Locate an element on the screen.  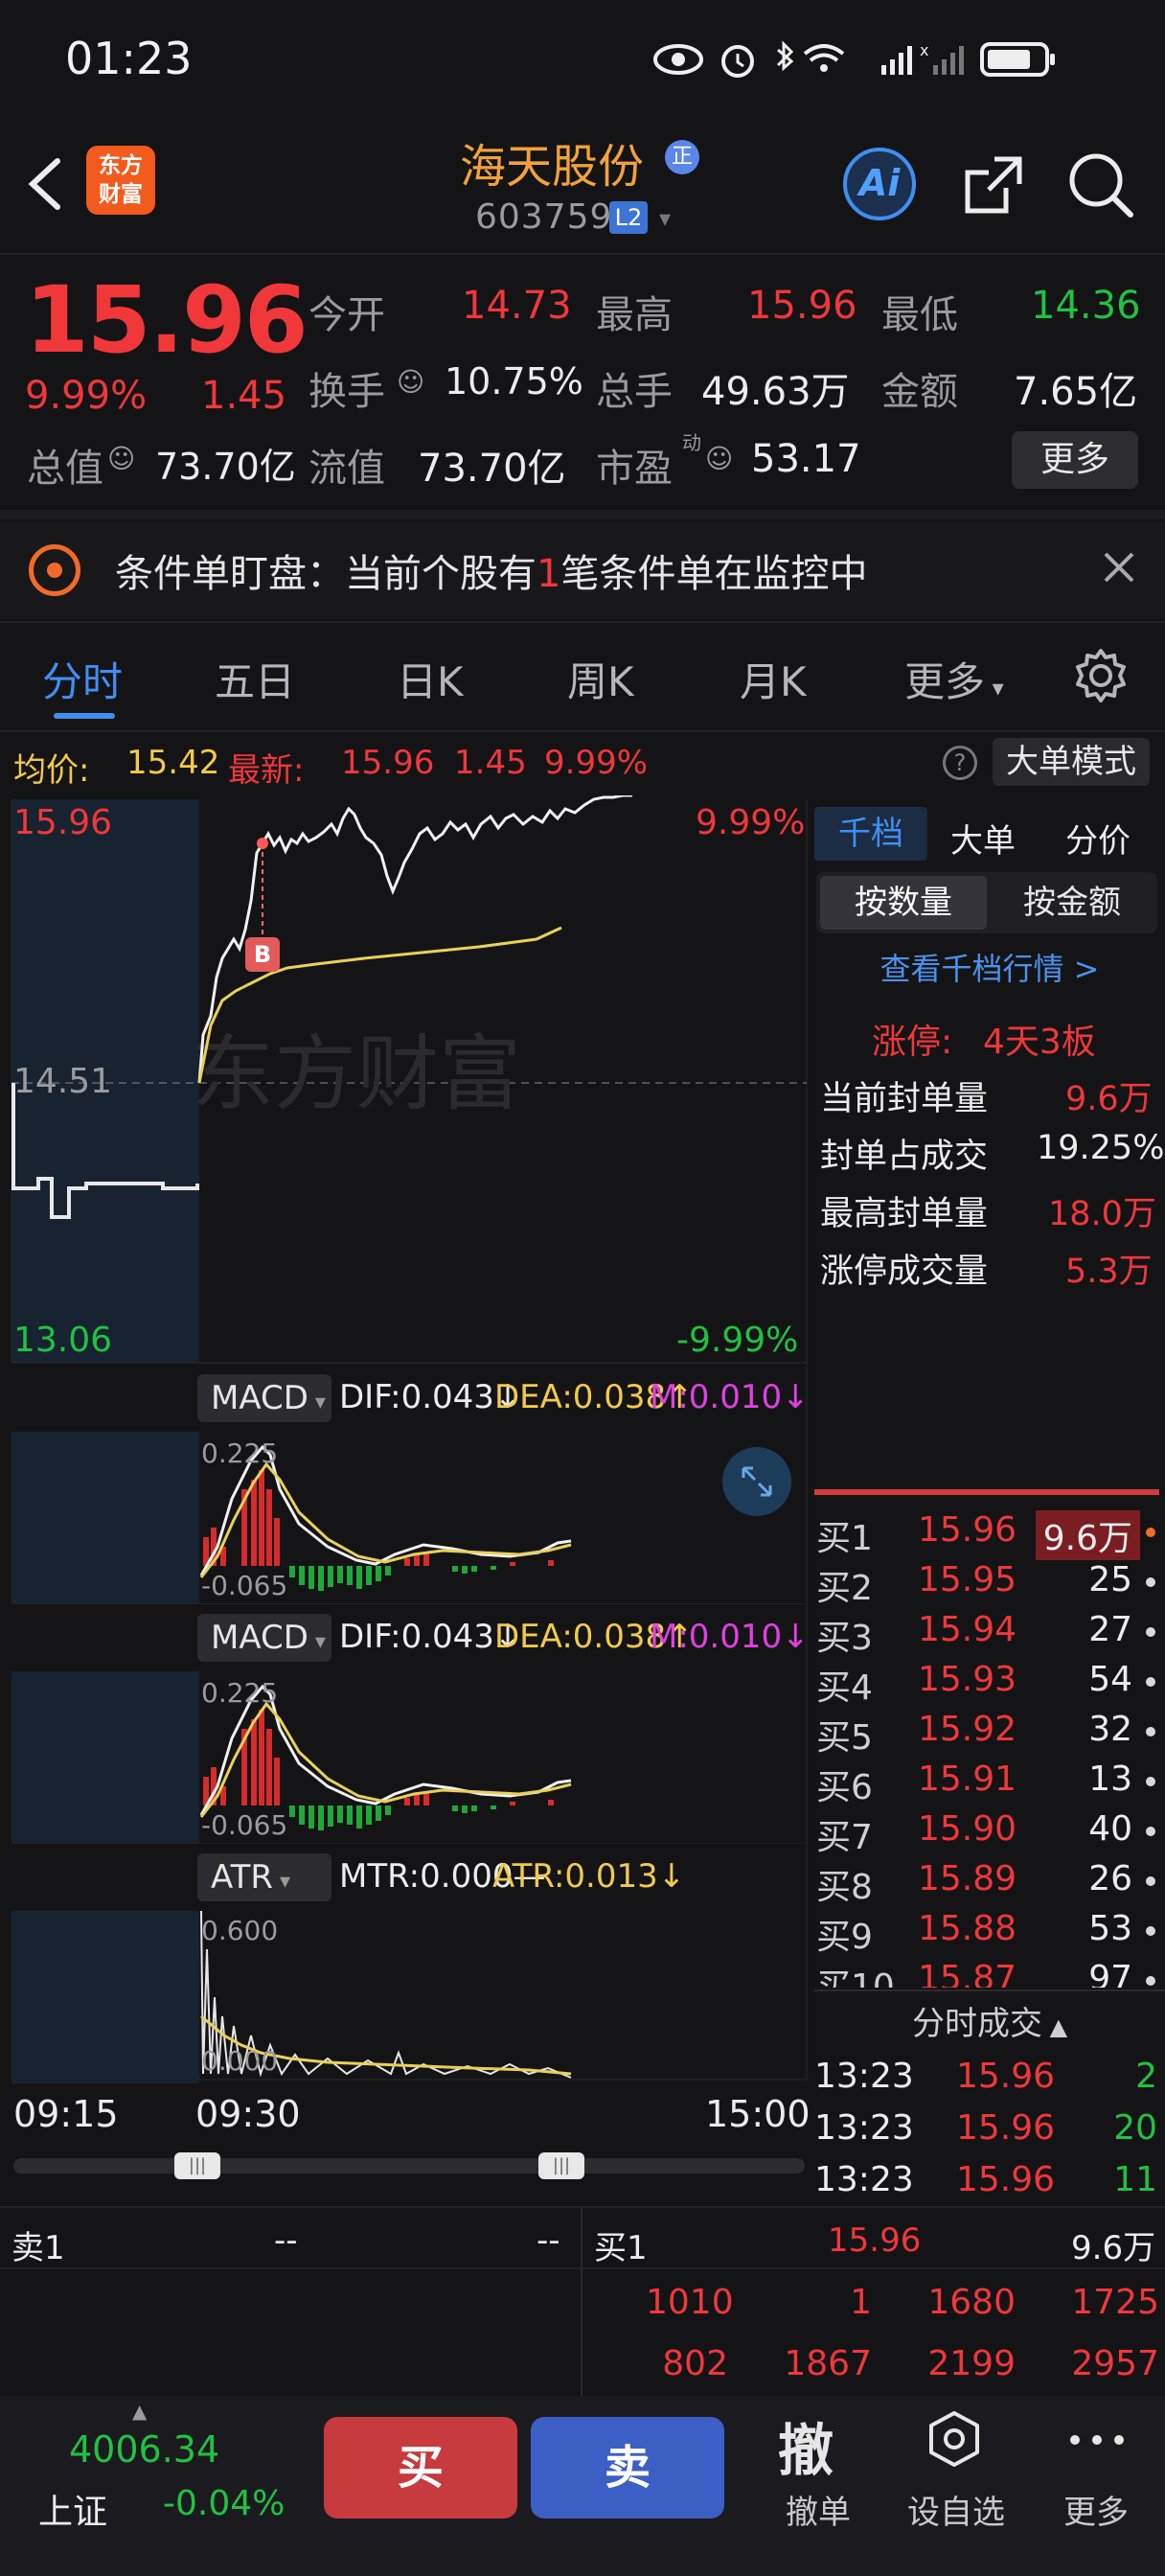
wifi-icon is located at coordinates (824, 58).